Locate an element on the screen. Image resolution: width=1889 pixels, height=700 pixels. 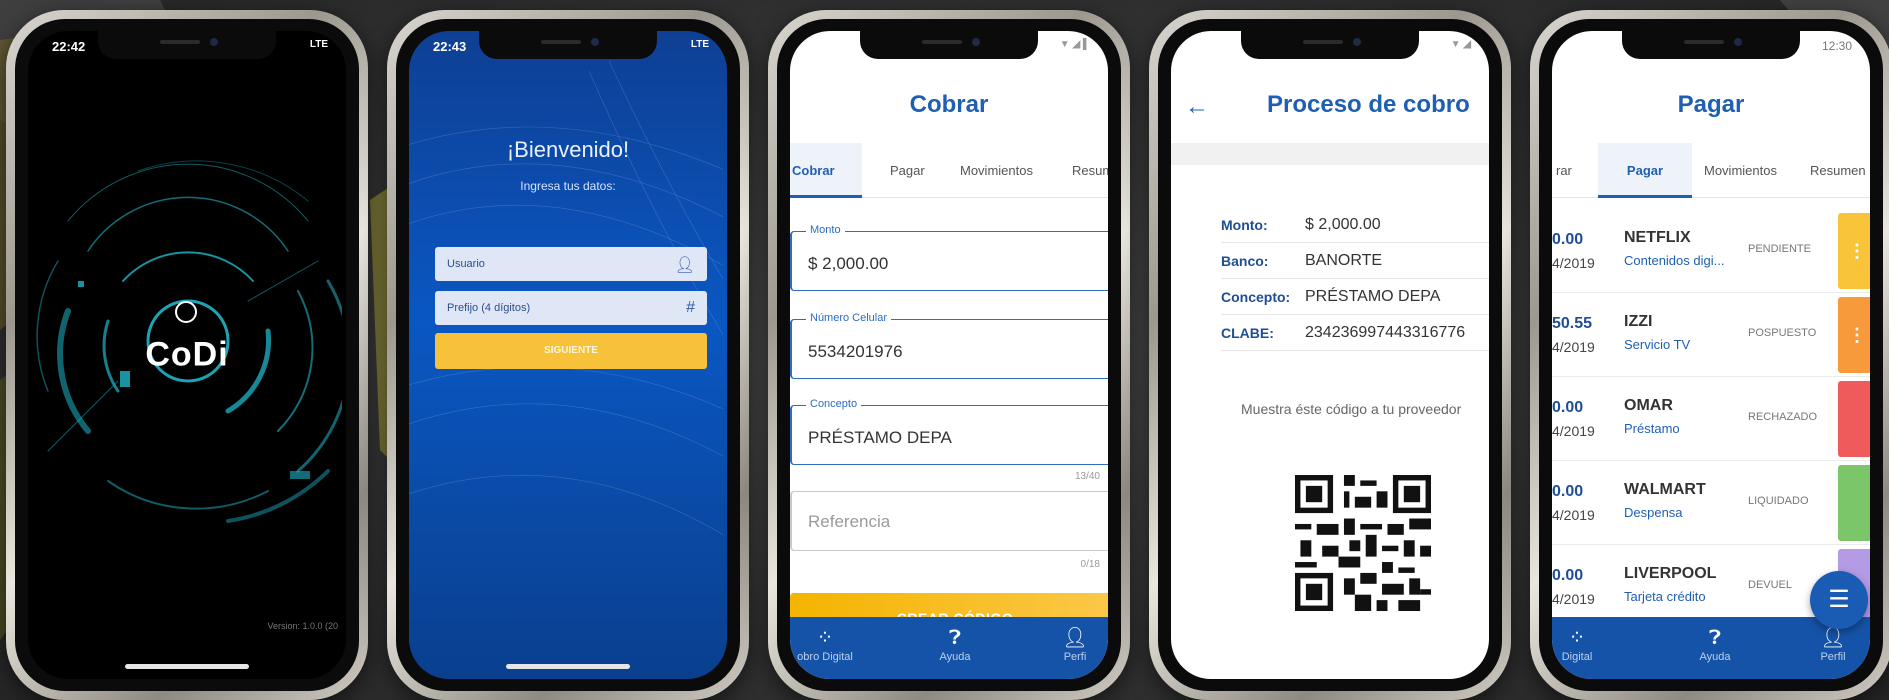
detail-value: 234236997443316776 is located at coordinates (1385, 332).